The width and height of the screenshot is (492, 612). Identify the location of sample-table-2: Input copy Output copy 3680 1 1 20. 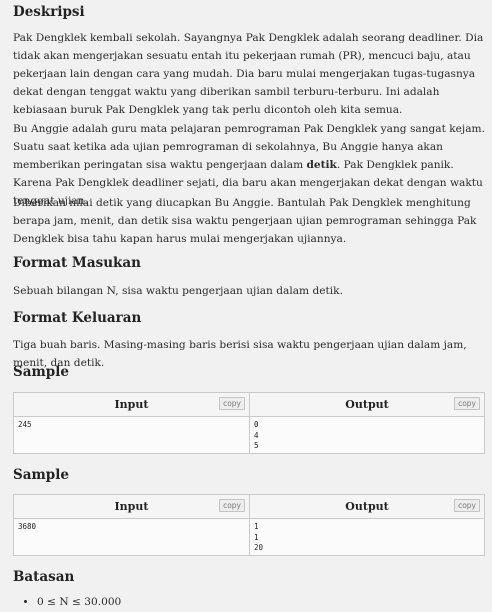
(249, 525).